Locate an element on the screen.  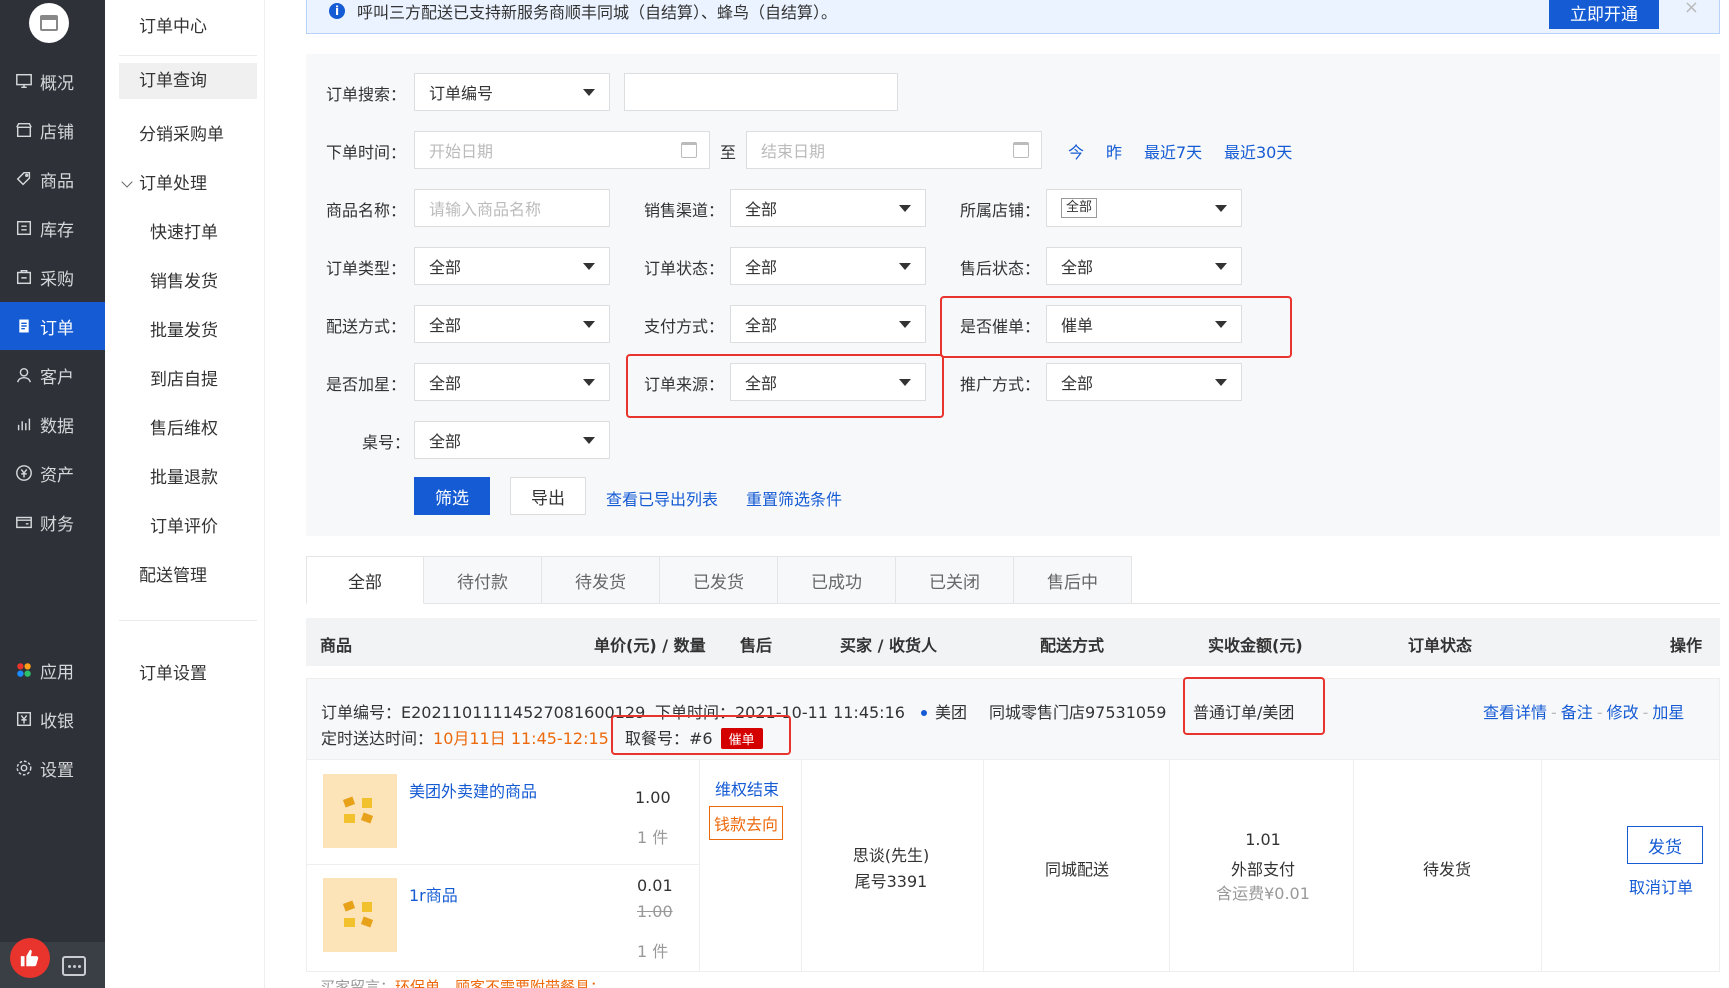
tab-to-ship: 待发货 is located at coordinates (601, 580).